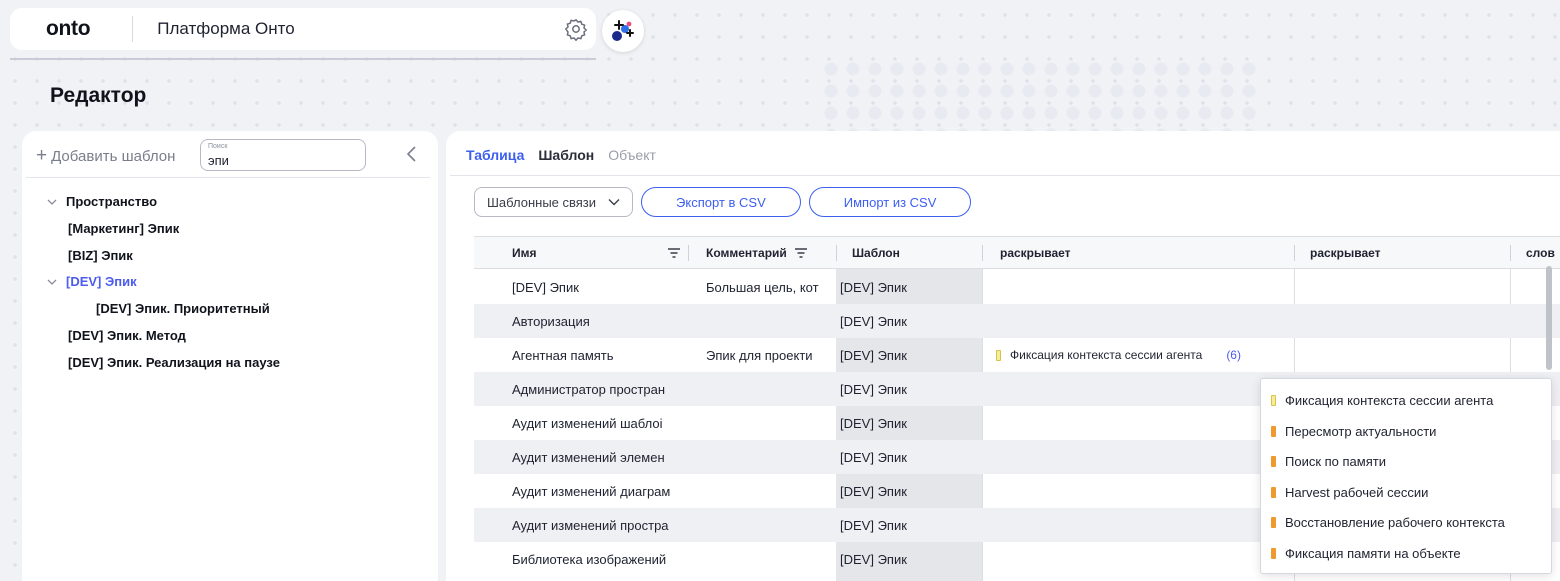  I want to click on cell-comment: Большая цель, кот, so click(763, 287).